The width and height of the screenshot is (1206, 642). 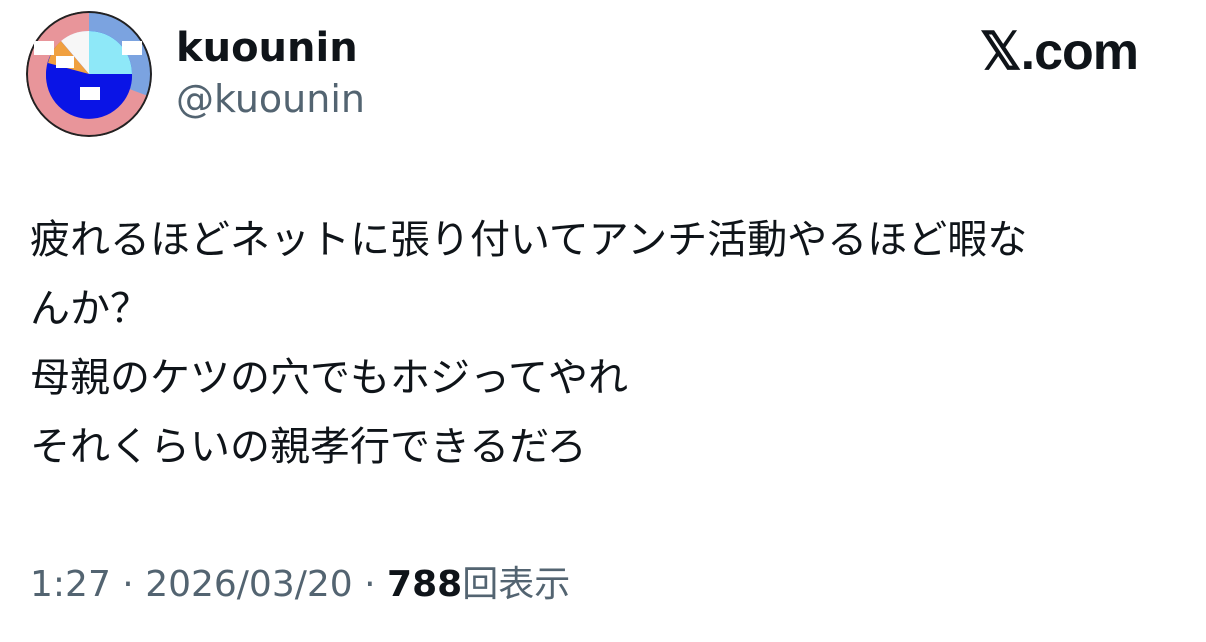 What do you see at coordinates (1059, 52) in the screenshot?
I see `x-com-logo: 𝕏.com` at bounding box center [1059, 52].